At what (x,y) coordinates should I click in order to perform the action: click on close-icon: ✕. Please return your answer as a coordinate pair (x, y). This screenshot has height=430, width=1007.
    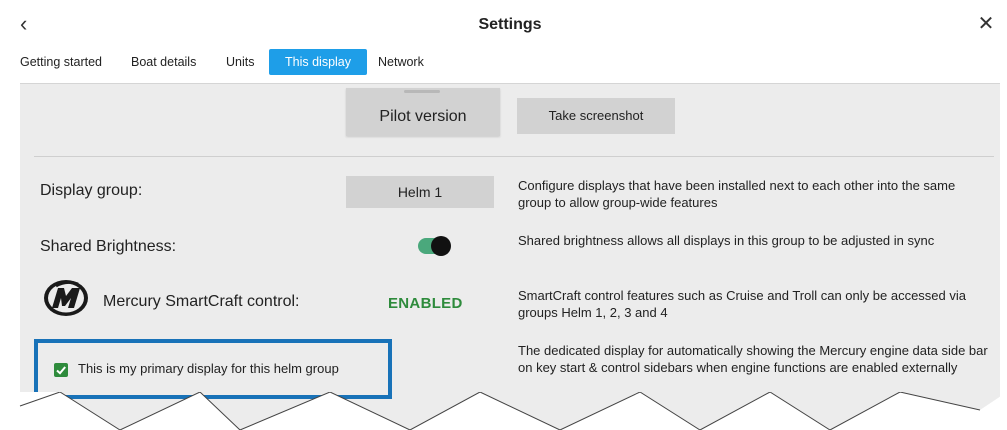
    Looking at the image, I should click on (986, 25).